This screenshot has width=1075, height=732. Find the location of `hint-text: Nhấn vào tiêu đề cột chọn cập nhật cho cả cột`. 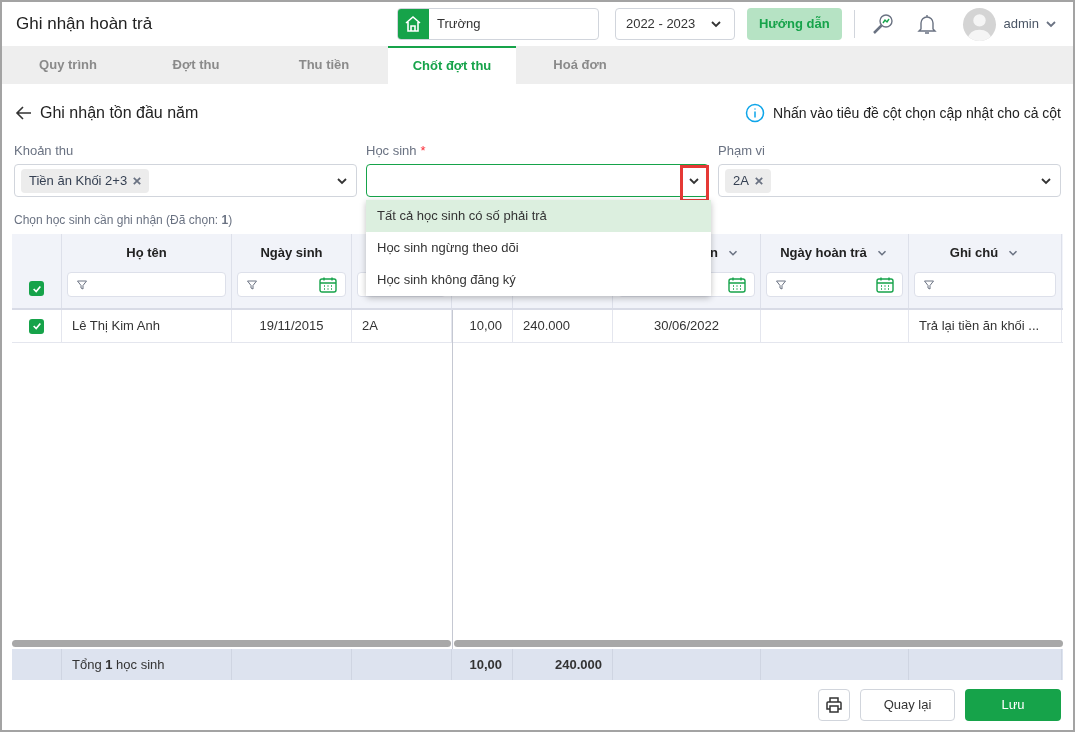

hint-text: Nhấn vào tiêu đề cột chọn cập nhật cho cả cột is located at coordinates (917, 113).